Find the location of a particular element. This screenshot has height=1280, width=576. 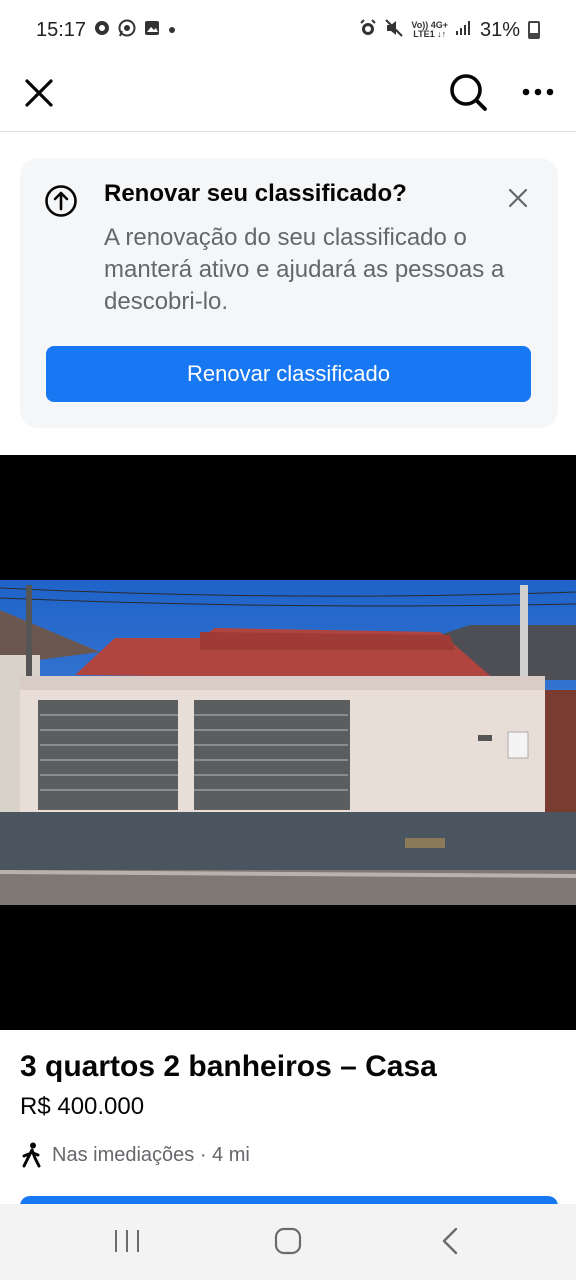

volte-lte-icon: Vo)) 4G+ LTE1 ↓↑ is located at coordinates (429, 30).